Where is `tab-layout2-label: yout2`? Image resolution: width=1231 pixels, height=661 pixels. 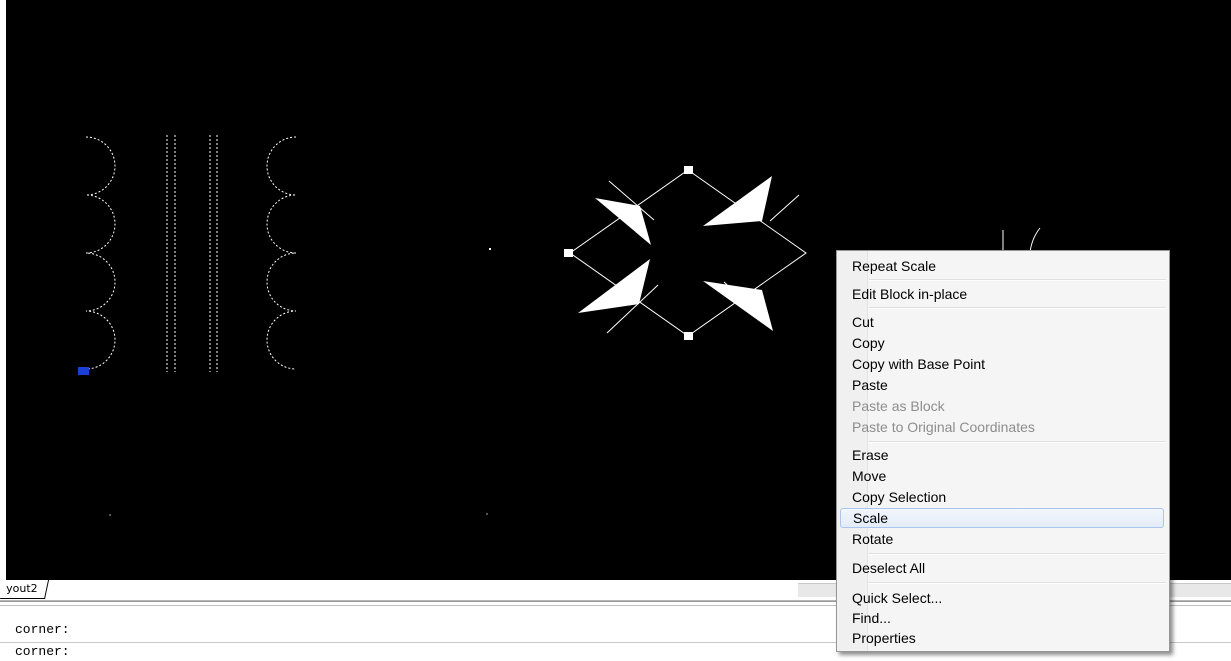 tab-layout2-label: yout2 is located at coordinates (22, 588).